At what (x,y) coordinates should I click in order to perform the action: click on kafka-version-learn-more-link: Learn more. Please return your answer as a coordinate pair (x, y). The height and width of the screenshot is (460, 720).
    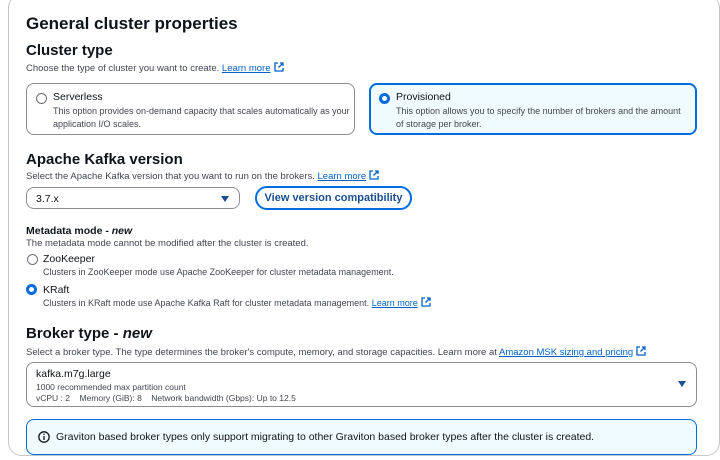
    Looking at the image, I should click on (342, 176).